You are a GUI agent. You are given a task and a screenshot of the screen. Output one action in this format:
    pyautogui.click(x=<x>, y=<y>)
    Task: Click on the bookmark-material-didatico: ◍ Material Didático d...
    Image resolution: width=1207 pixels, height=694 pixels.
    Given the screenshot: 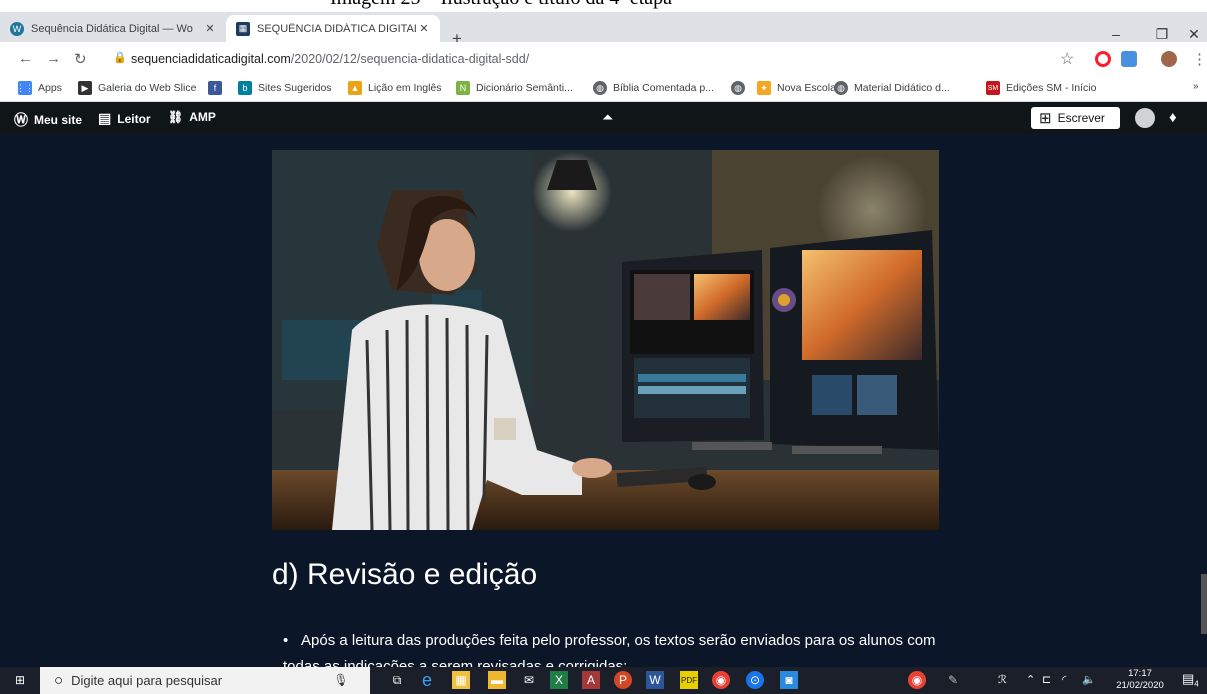 What is the action you would take?
    pyautogui.click(x=892, y=88)
    